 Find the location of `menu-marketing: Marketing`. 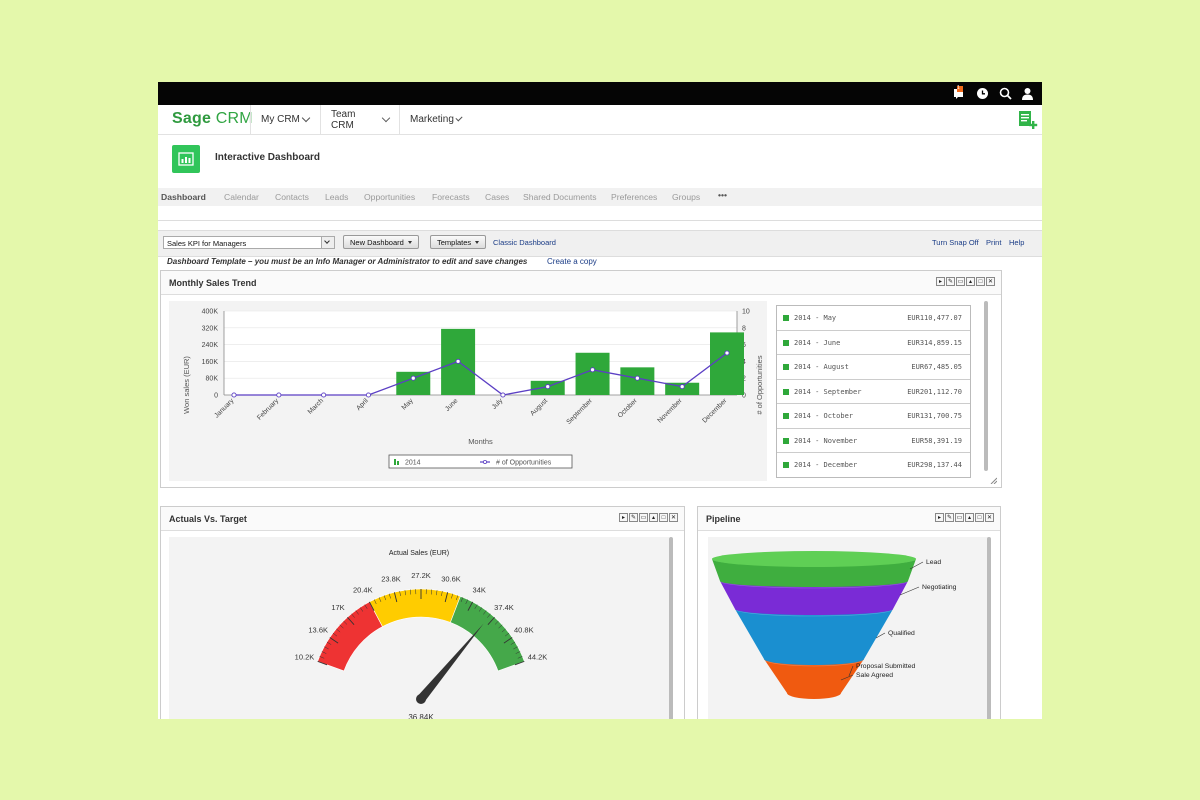

menu-marketing: Marketing is located at coordinates (435, 119).